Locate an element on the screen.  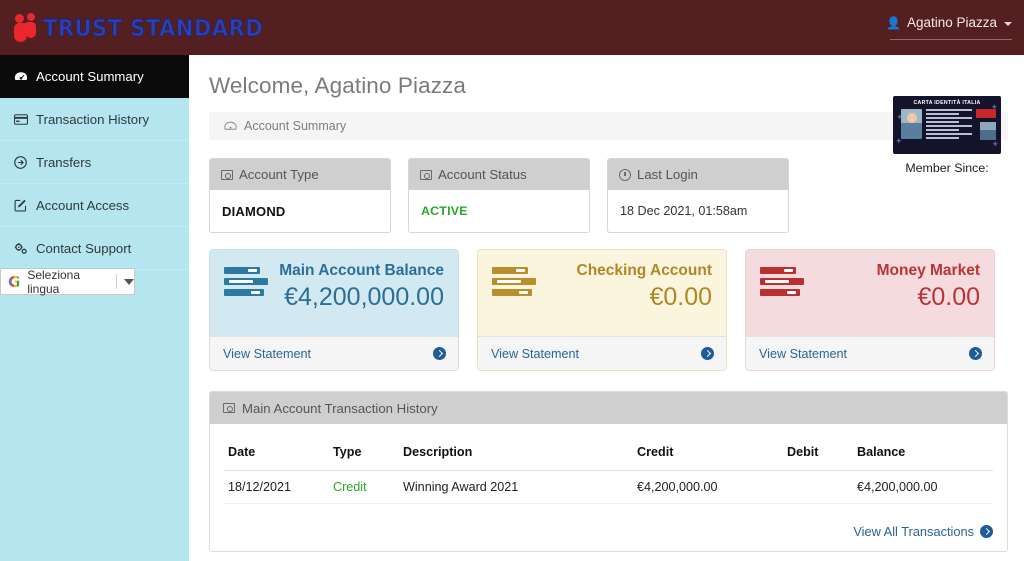
balance-card-title: Checking Account is located at coordinates (644, 270).